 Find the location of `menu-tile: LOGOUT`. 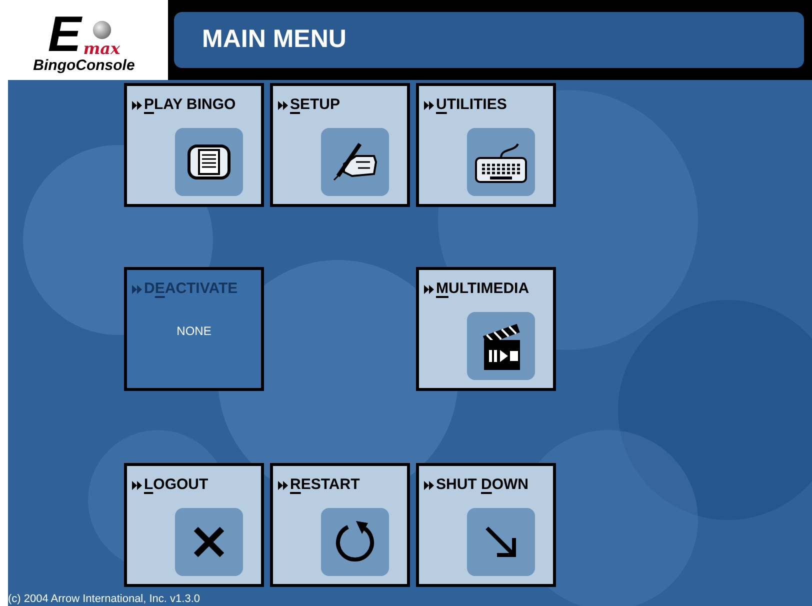

menu-tile: LOGOUT is located at coordinates (194, 525).